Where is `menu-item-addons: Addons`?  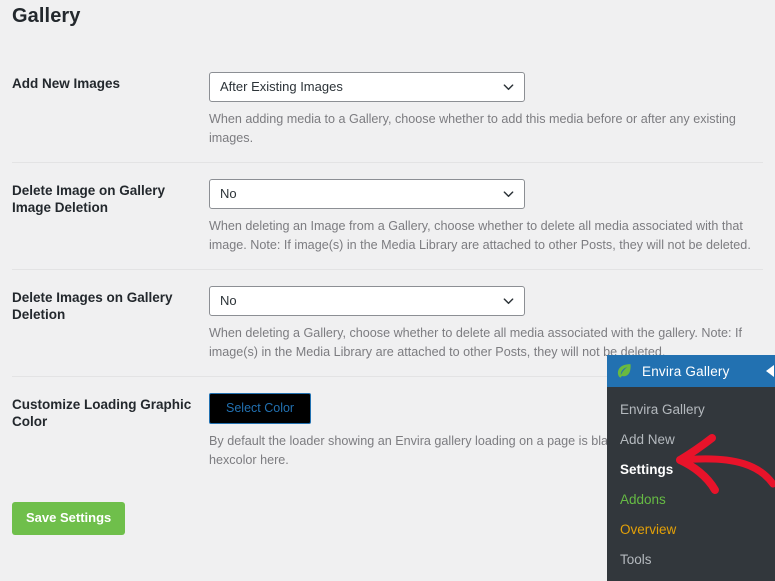 menu-item-addons: Addons is located at coordinates (691, 500).